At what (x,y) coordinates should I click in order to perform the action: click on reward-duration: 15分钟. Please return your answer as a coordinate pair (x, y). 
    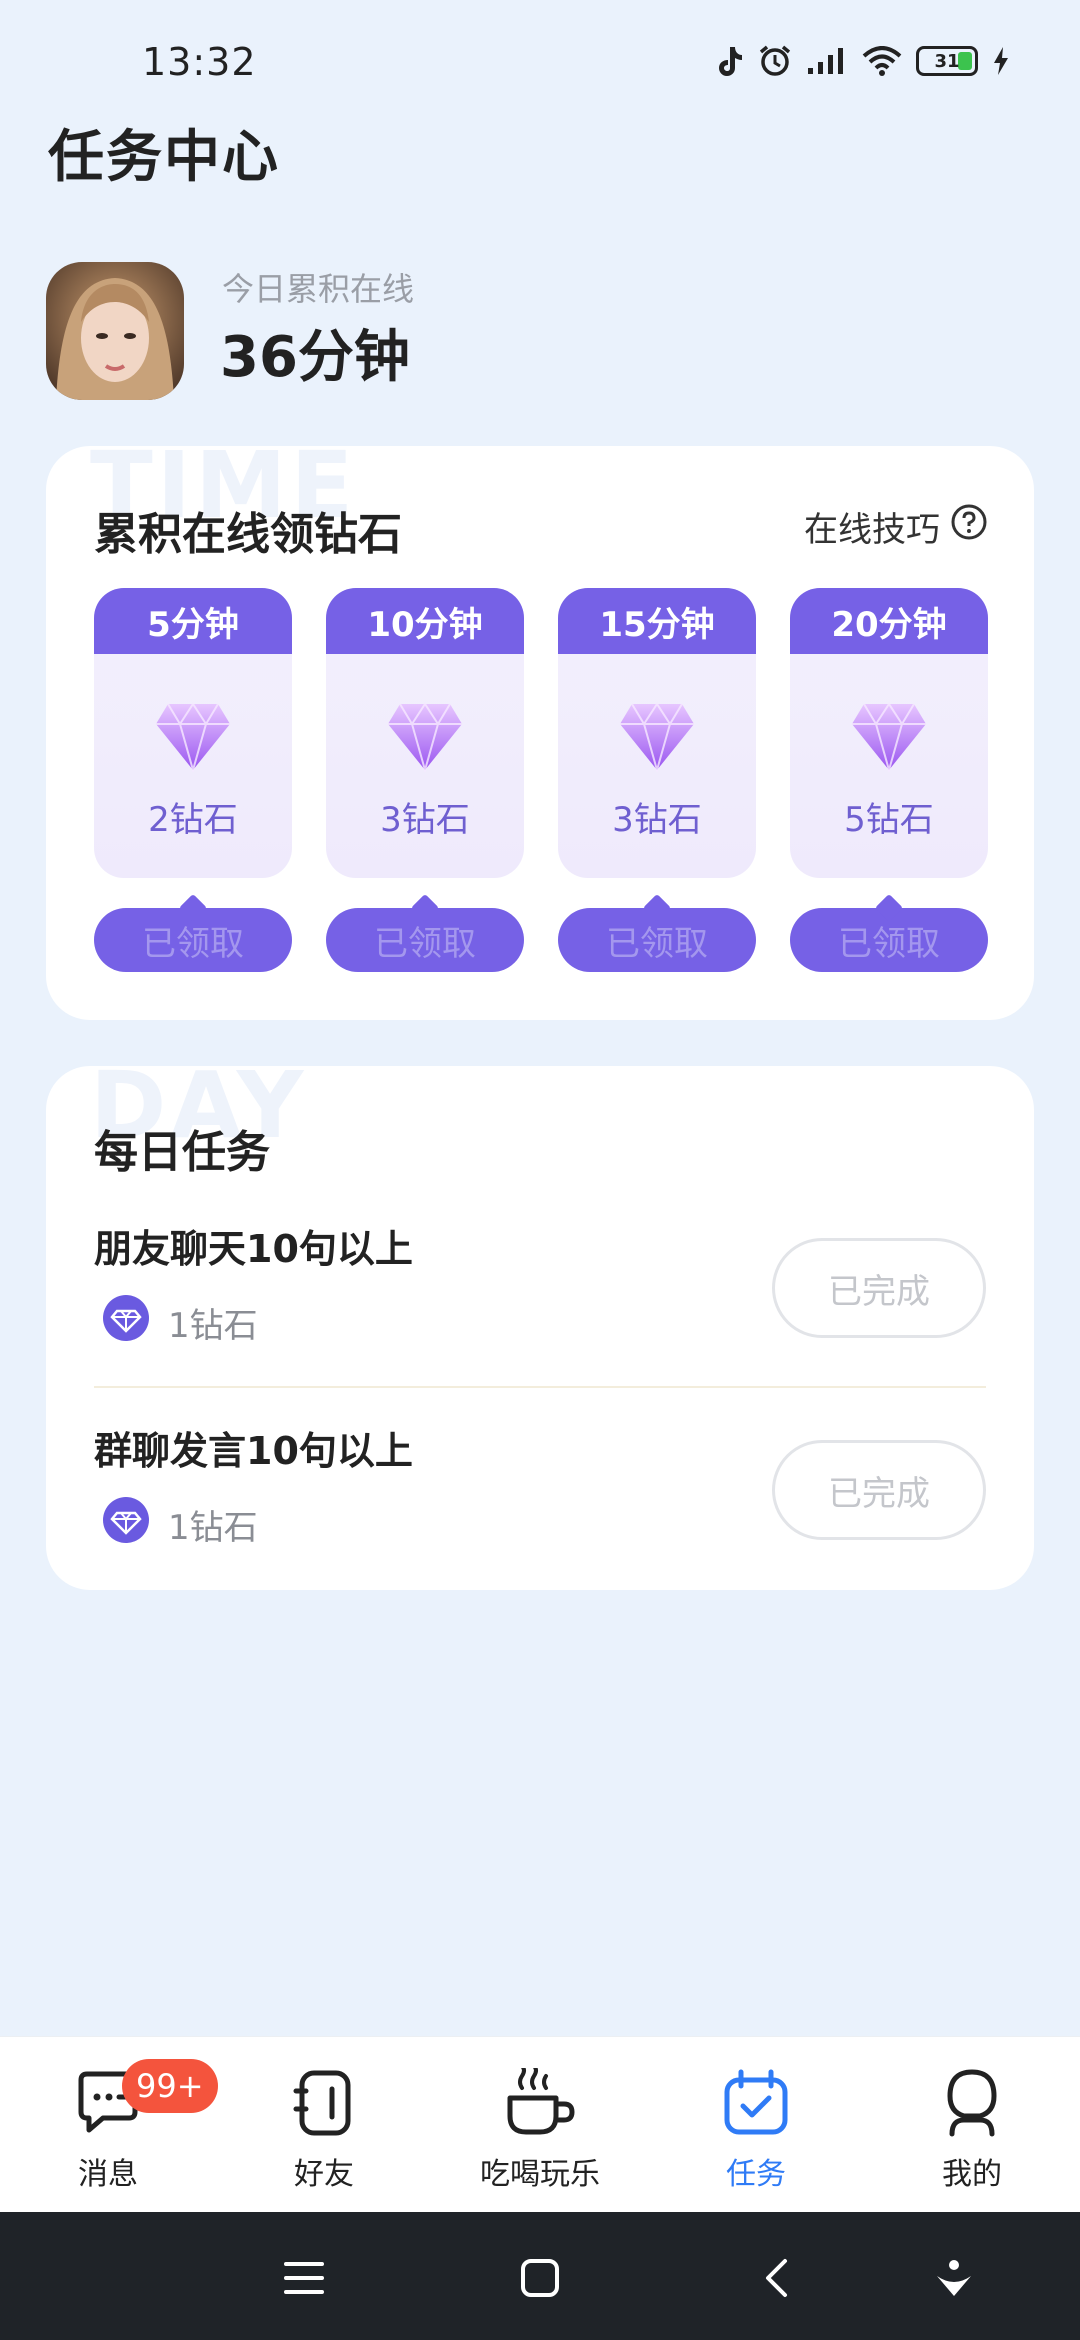
    Looking at the image, I should click on (657, 621).